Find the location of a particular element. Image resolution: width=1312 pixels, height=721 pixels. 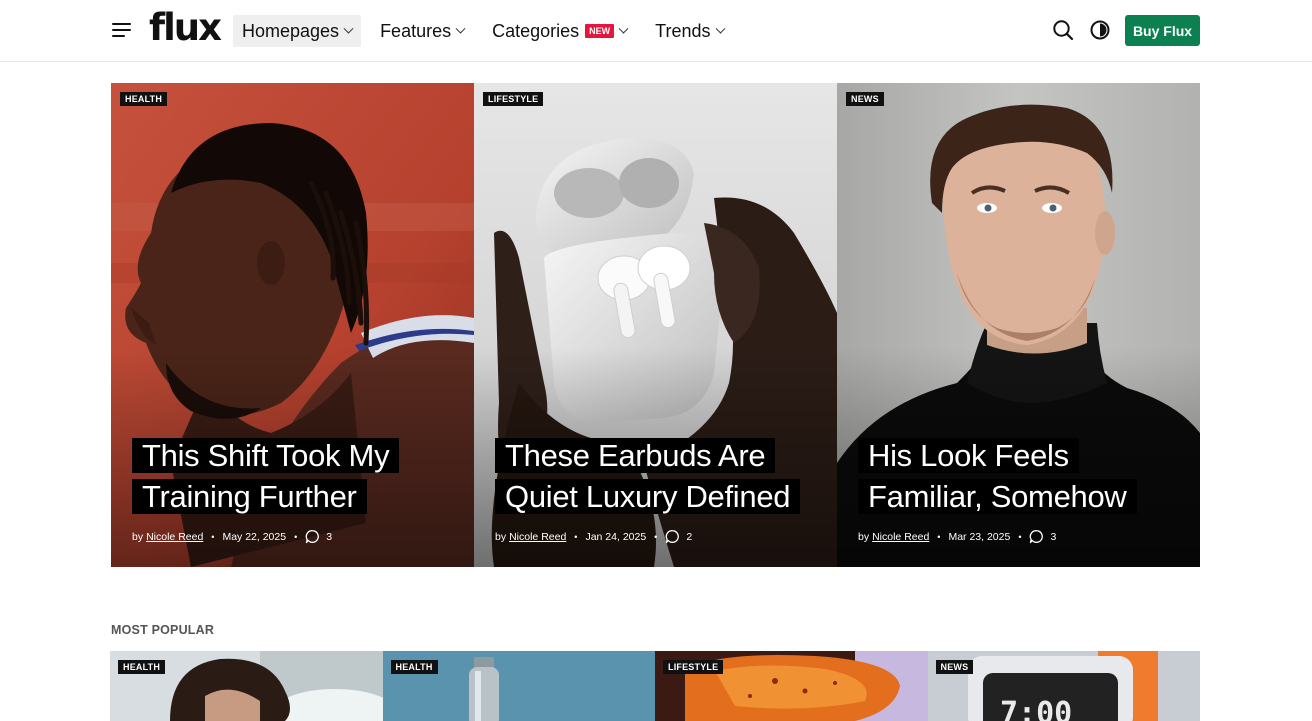

article-date: May 22, 2025 is located at coordinates (254, 536).